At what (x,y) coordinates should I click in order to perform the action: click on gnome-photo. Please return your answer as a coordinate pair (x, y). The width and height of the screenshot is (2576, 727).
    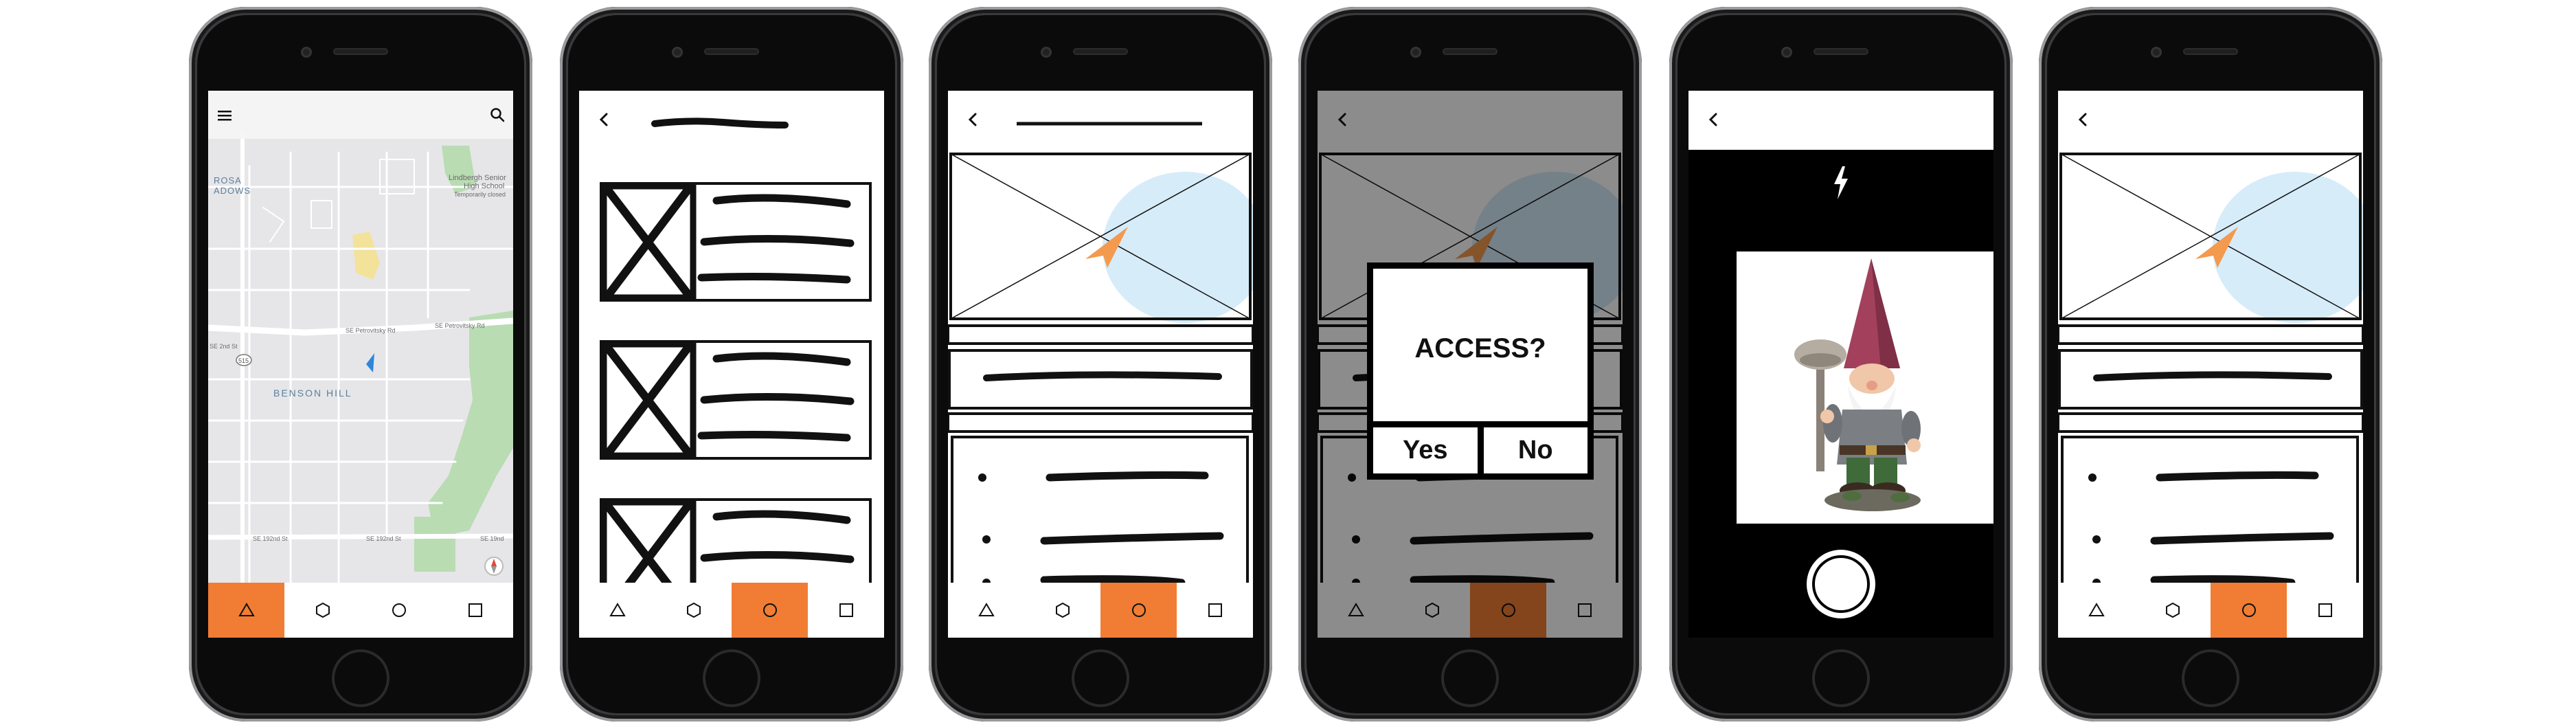
    Looking at the image, I should click on (1857, 384).